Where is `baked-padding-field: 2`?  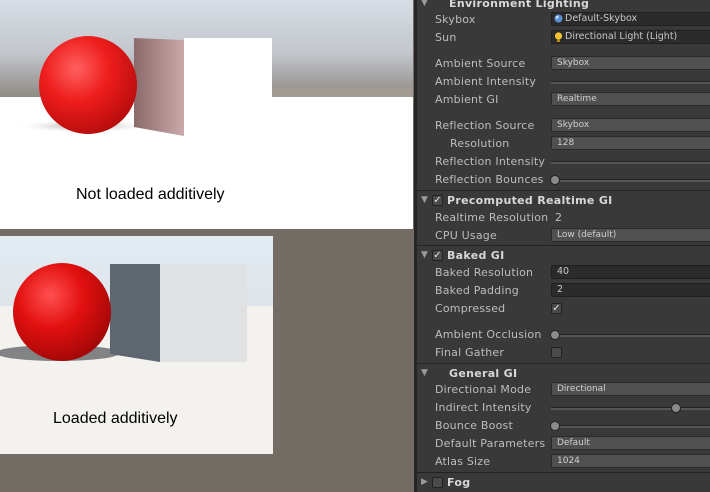 baked-padding-field: 2 is located at coordinates (630, 290).